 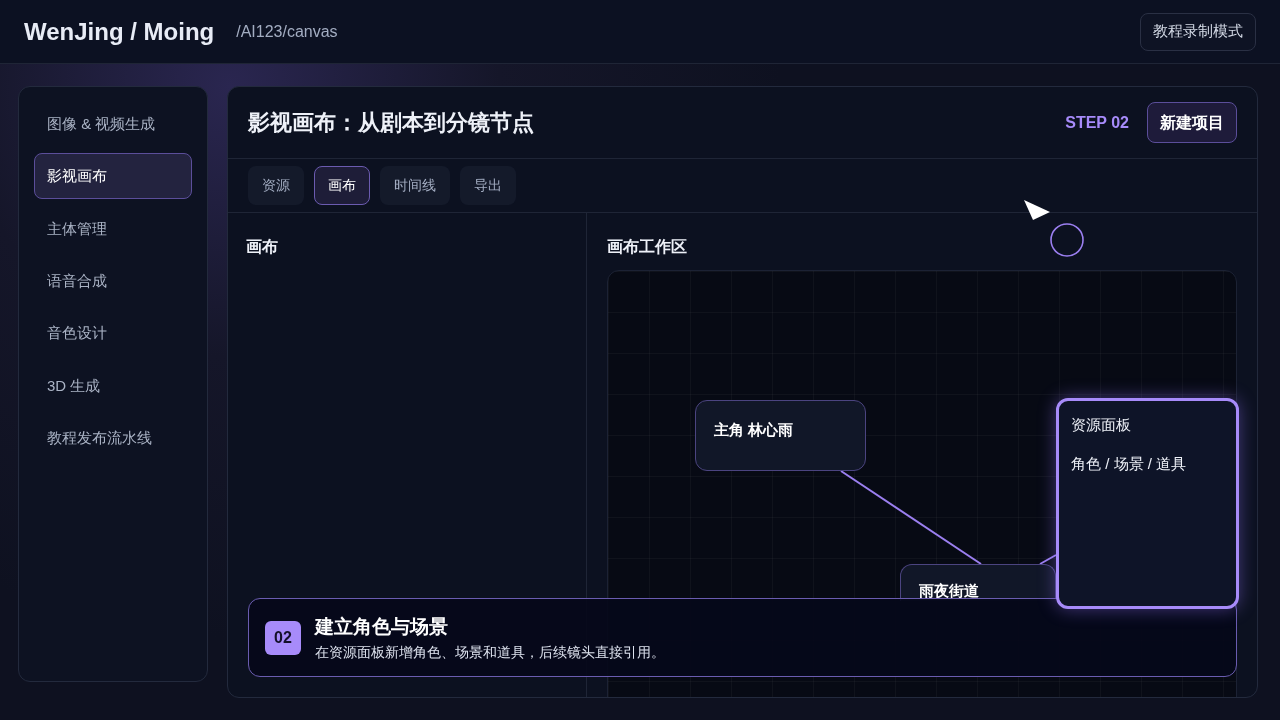 What do you see at coordinates (1101, 425) in the screenshot?
I see `node-title: 资源面板` at bounding box center [1101, 425].